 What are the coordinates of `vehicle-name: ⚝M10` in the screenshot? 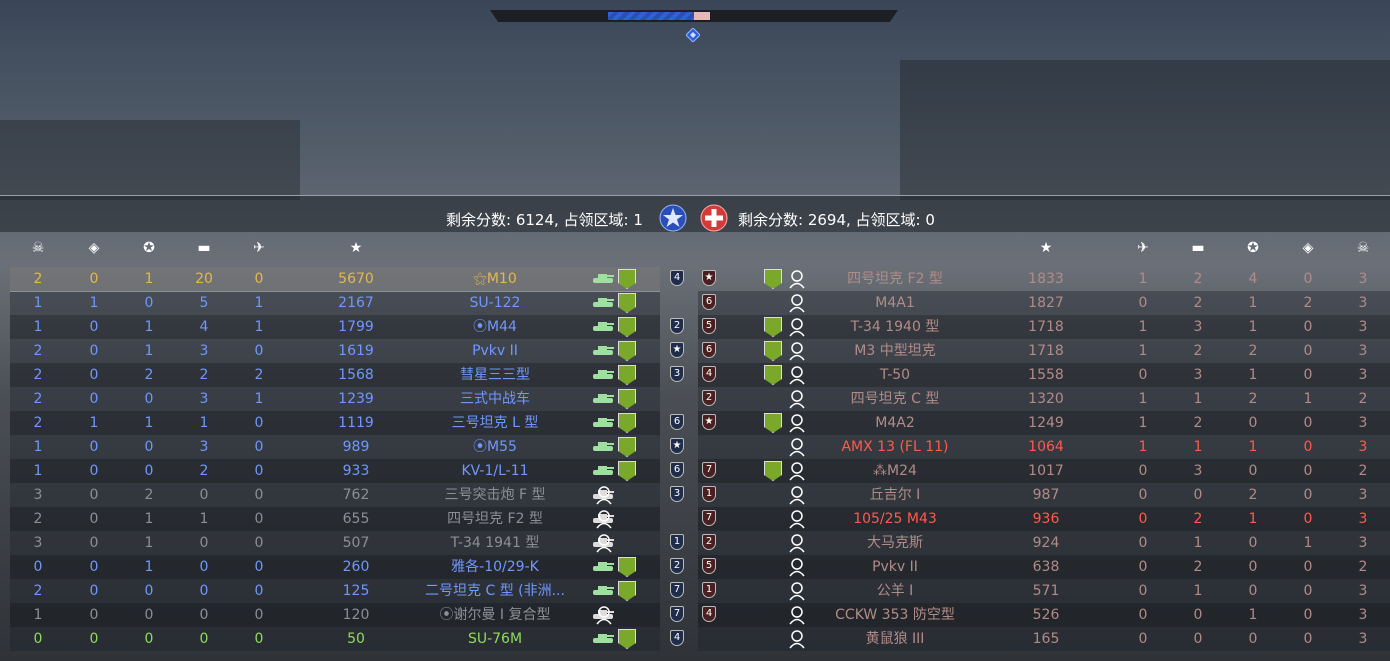 It's located at (495, 279).